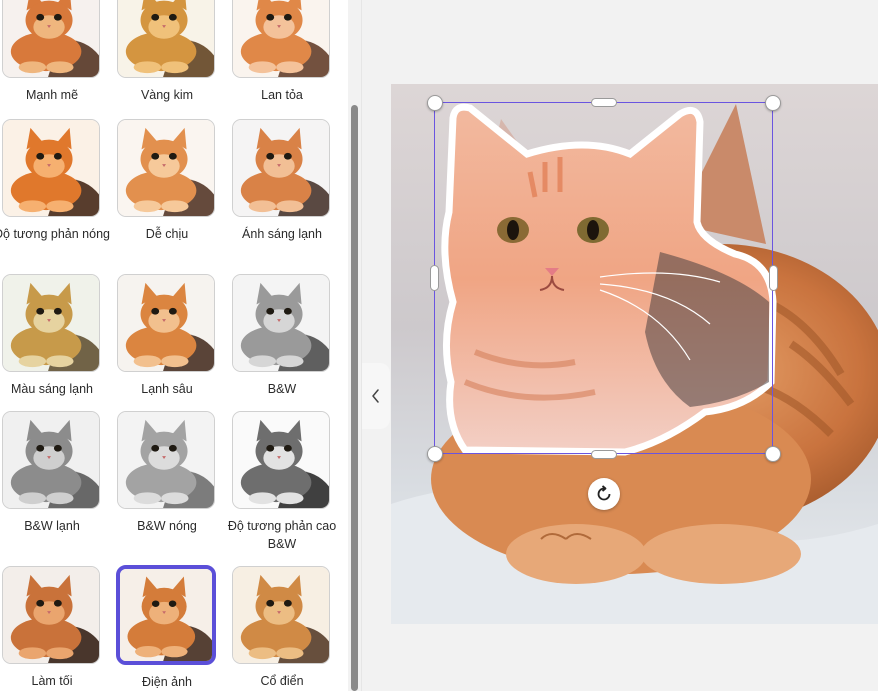 Image resolution: width=878 pixels, height=691 pixels. I want to click on filter-label: Cổ điển, so click(282, 681).